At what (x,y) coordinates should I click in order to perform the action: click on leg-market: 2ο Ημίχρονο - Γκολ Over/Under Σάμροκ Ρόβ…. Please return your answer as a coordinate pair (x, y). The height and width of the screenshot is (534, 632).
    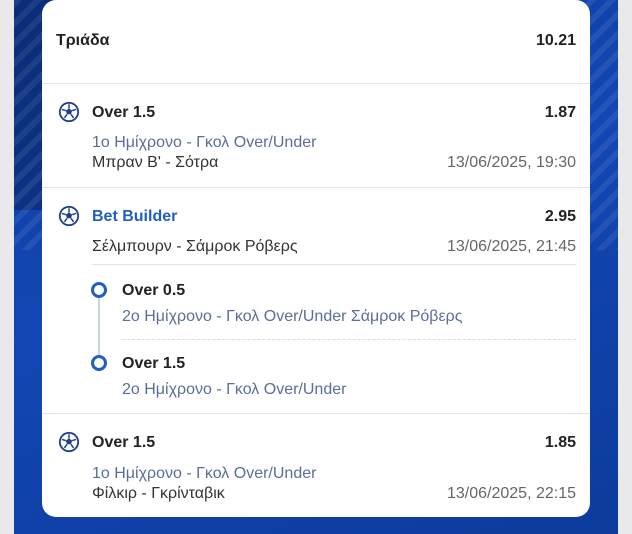
    Looking at the image, I should click on (292, 316).